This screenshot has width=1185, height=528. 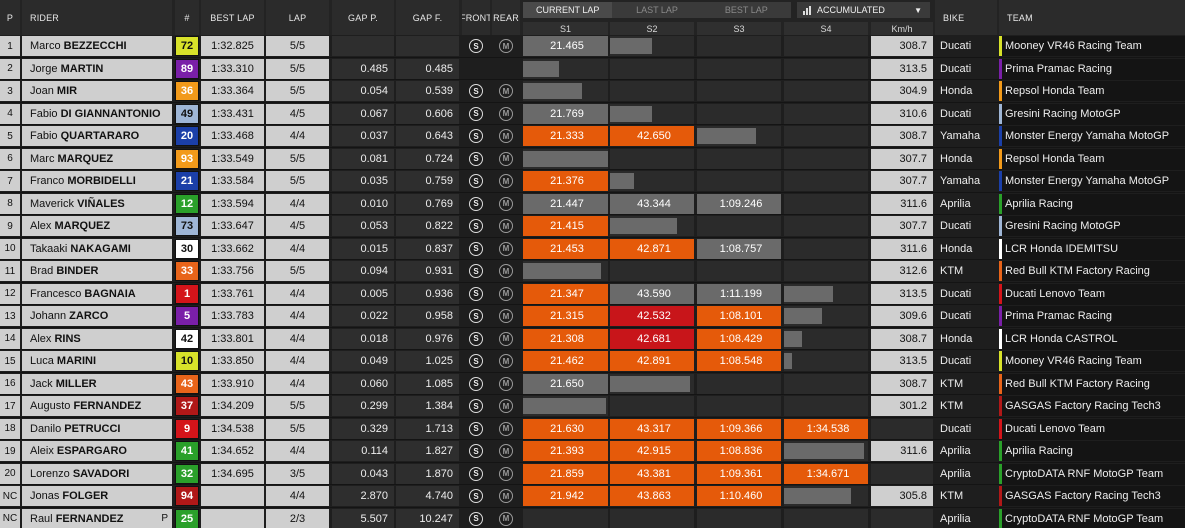 What do you see at coordinates (902, 428) in the screenshot?
I see `speed-cell` at bounding box center [902, 428].